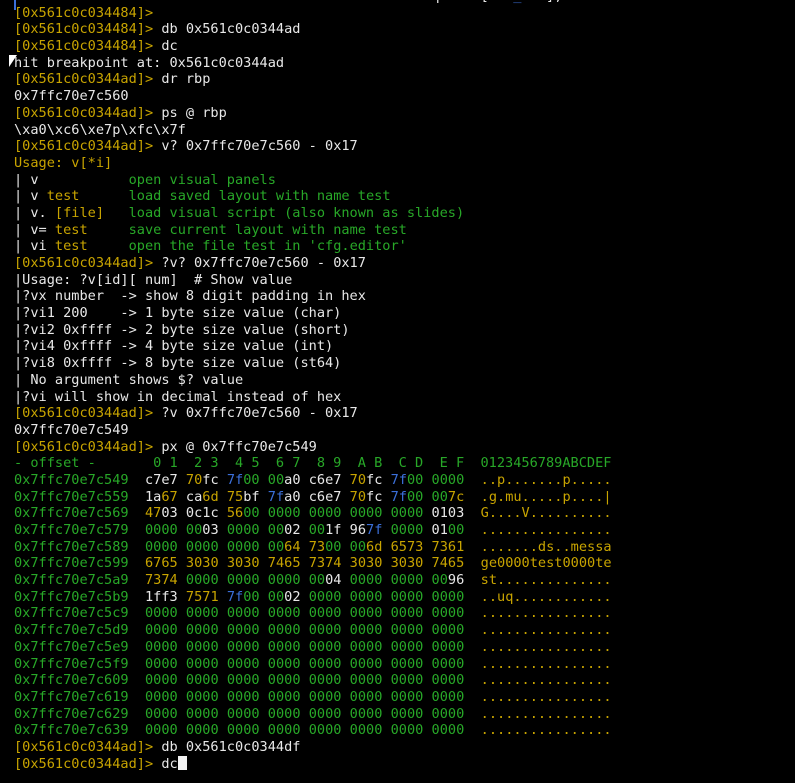 Image resolution: width=795 pixels, height=783 pixels. What do you see at coordinates (79, 613) in the screenshot?
I see `hex-address: 0x7ffc70e7c5c9` at bounding box center [79, 613].